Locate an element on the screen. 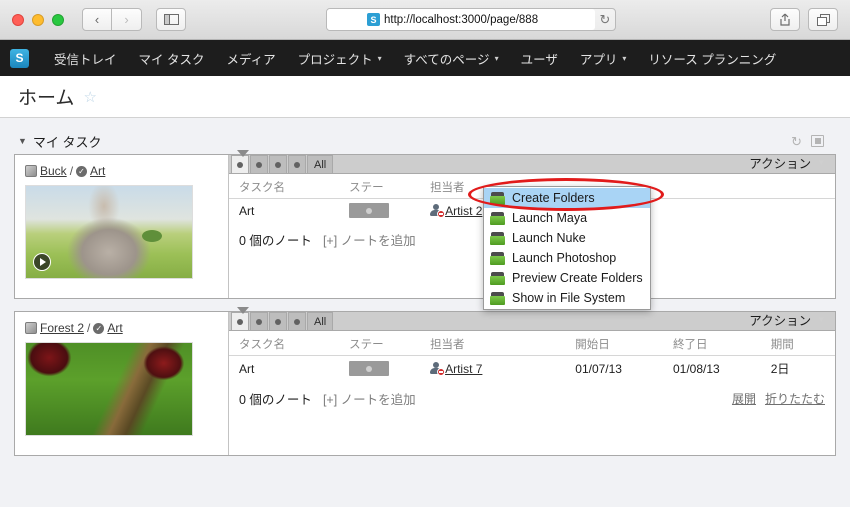  nav-label: ユーザ is located at coordinates (539, 59).